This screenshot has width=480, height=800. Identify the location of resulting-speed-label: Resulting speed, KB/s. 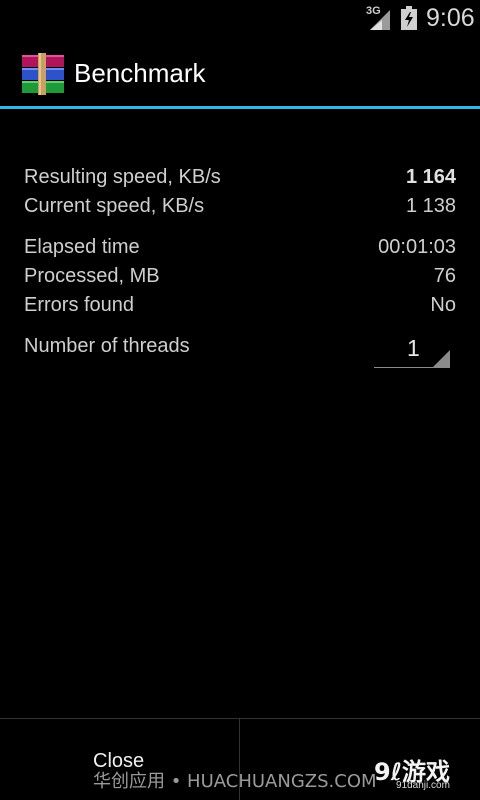
(122, 177).